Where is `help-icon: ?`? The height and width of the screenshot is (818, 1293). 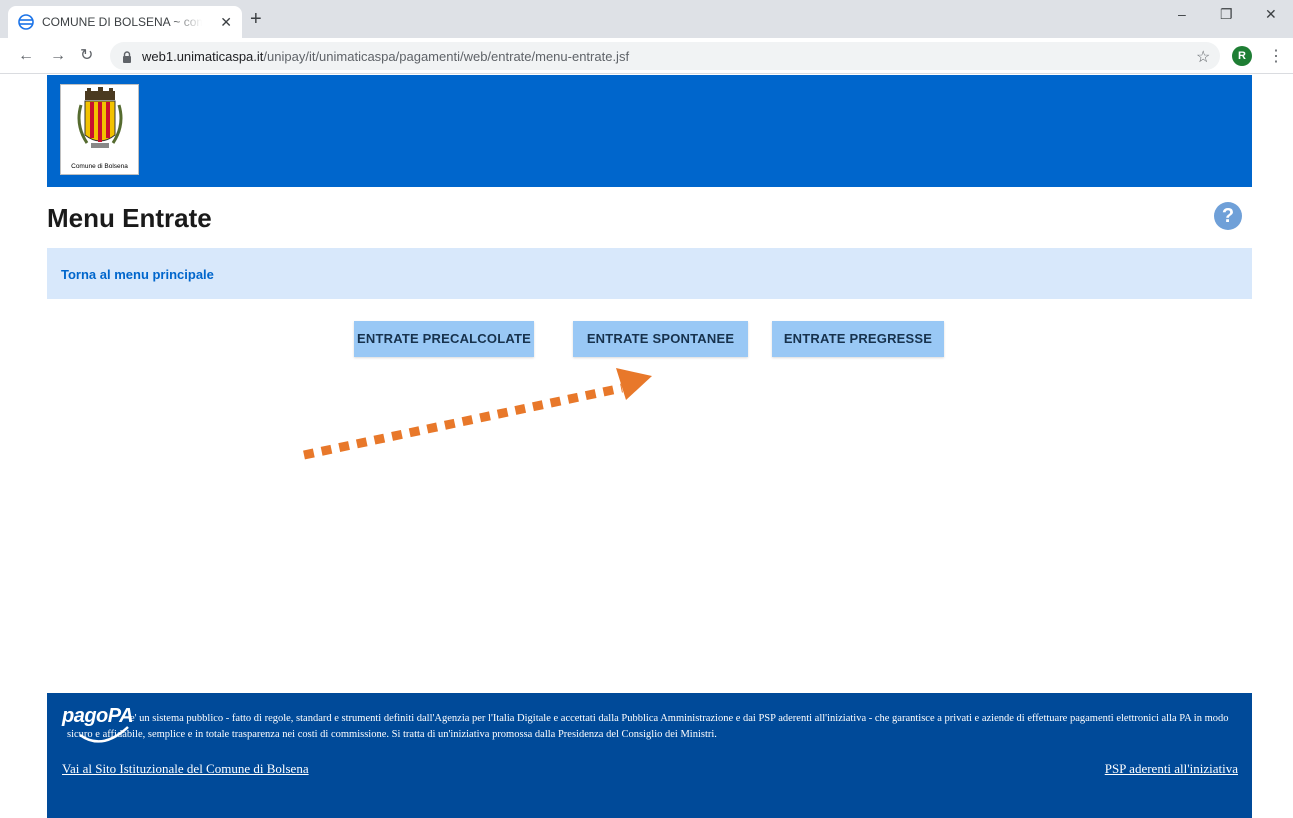
help-icon: ? is located at coordinates (1228, 216).